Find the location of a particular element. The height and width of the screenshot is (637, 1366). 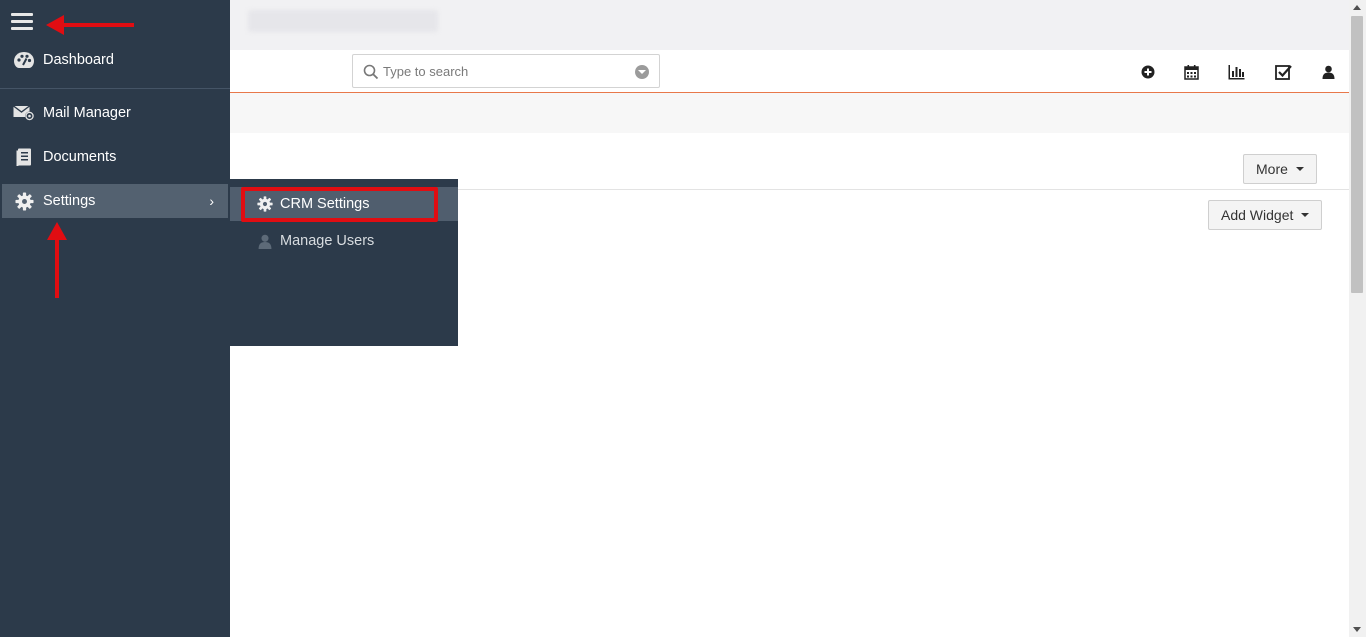

add-widget-label: Add Widget is located at coordinates (1257, 215).